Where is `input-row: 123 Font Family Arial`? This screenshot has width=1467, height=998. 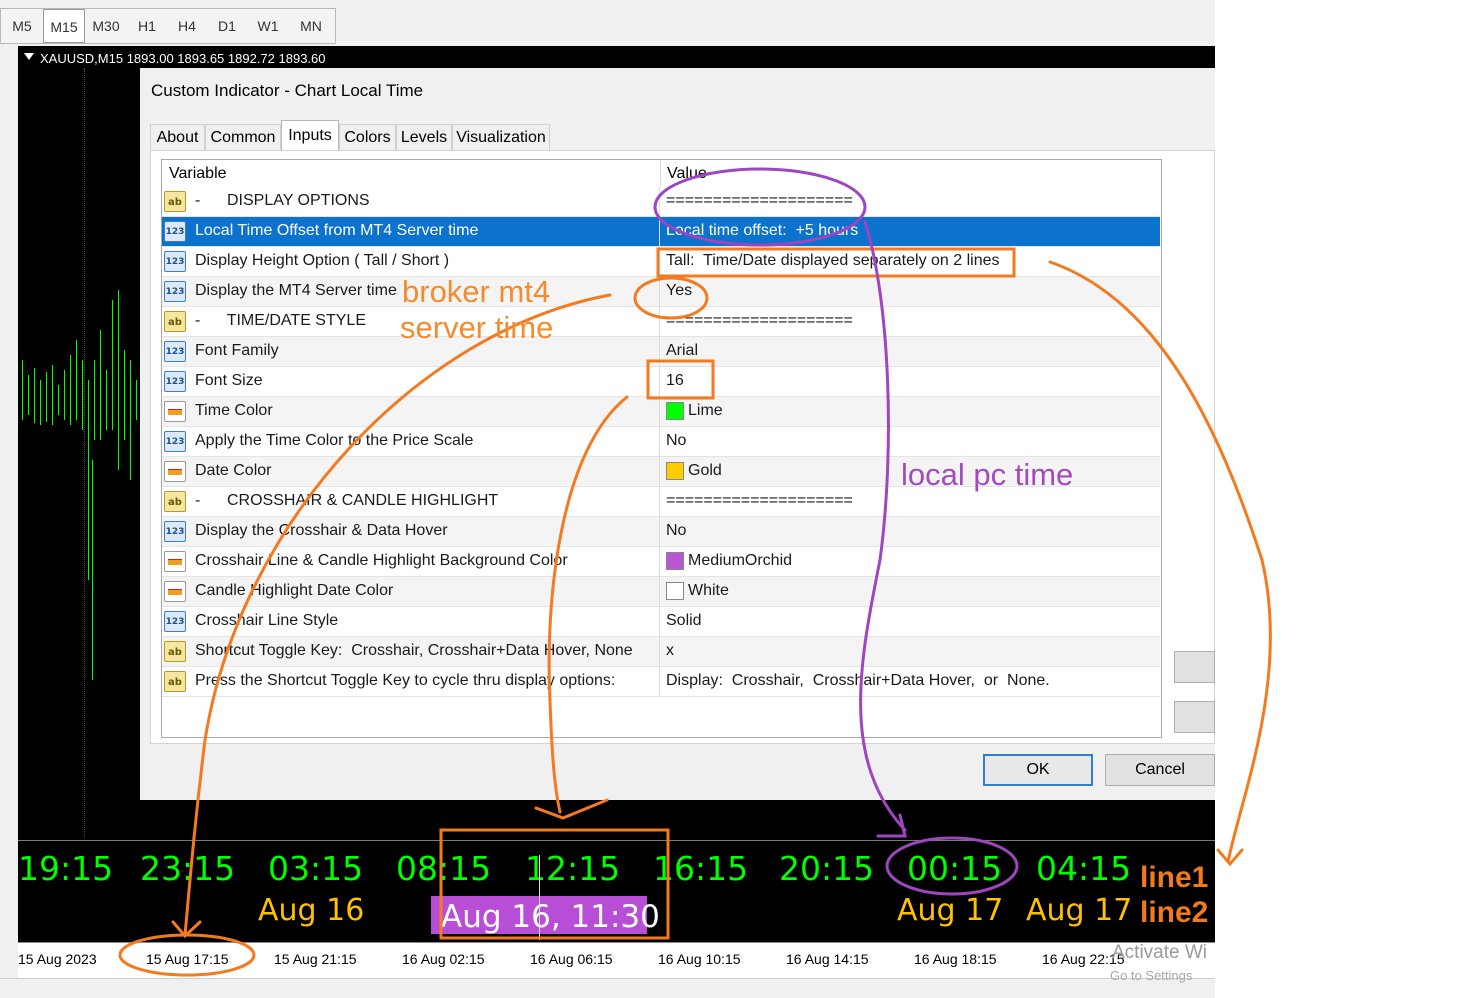
input-row: 123 Font Family Arial is located at coordinates (661, 352).